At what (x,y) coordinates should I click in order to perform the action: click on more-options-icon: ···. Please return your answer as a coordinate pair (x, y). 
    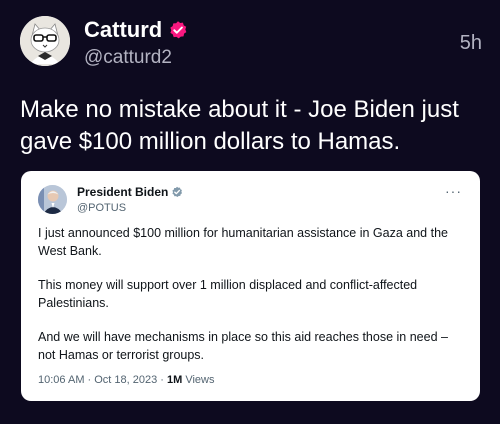
    Looking at the image, I should click on (453, 191).